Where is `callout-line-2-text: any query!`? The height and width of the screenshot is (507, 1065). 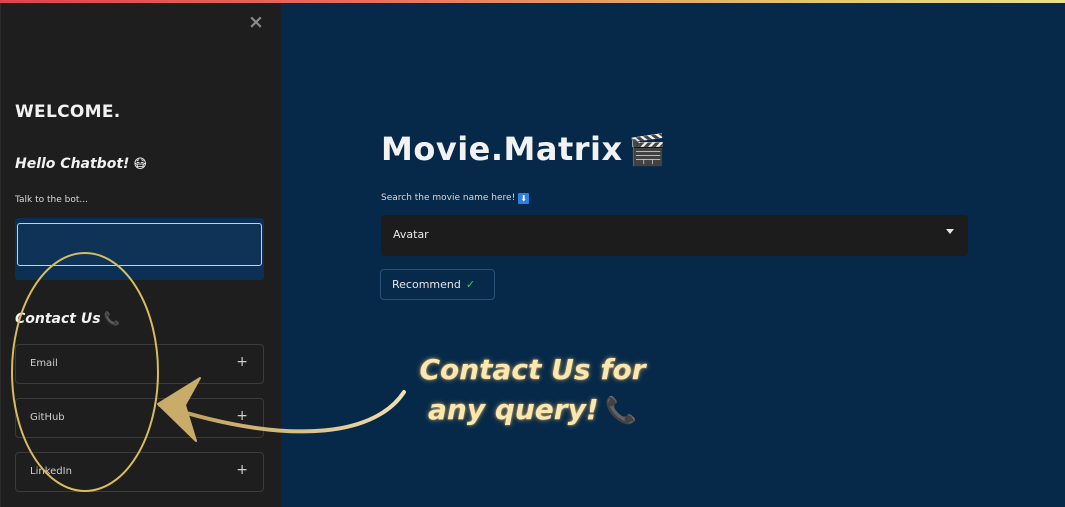 callout-line-2-text: any query! is located at coordinates (513, 409).